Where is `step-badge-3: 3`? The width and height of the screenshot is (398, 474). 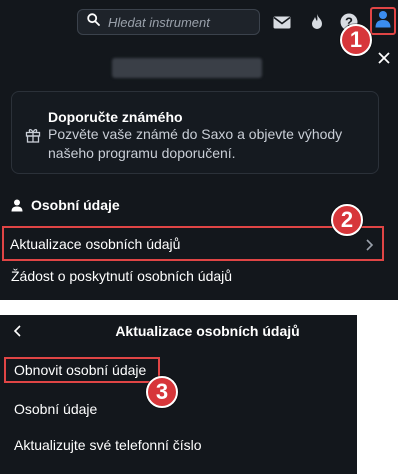
step-badge-3: 3 is located at coordinates (162, 392).